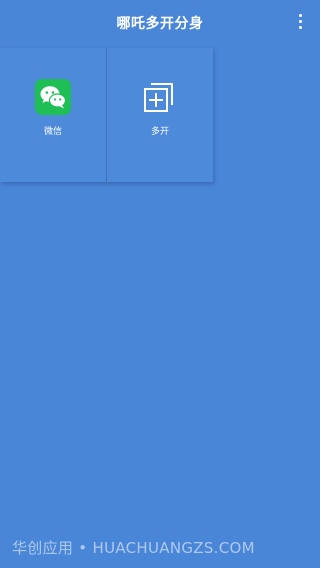  I want to click on app-tile-wechat: 微信, so click(53, 115).